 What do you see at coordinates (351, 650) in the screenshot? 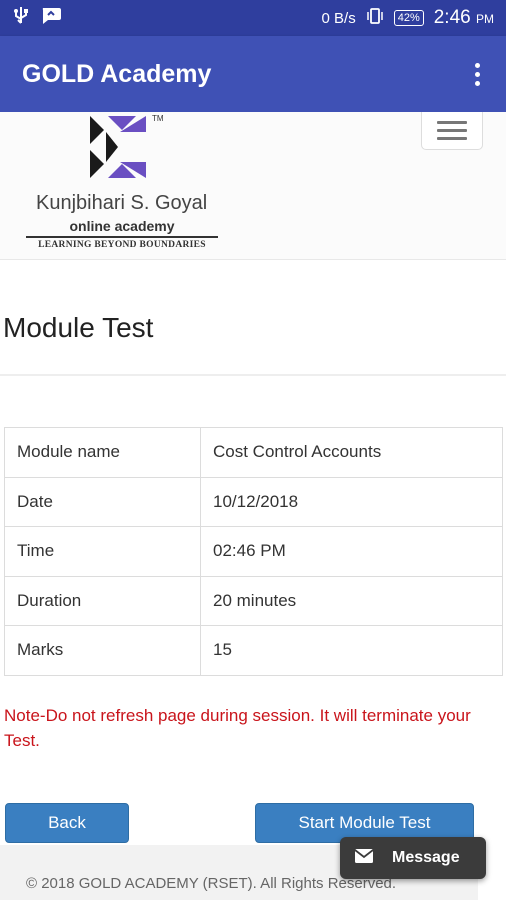
I see `row-value: 15` at bounding box center [351, 650].